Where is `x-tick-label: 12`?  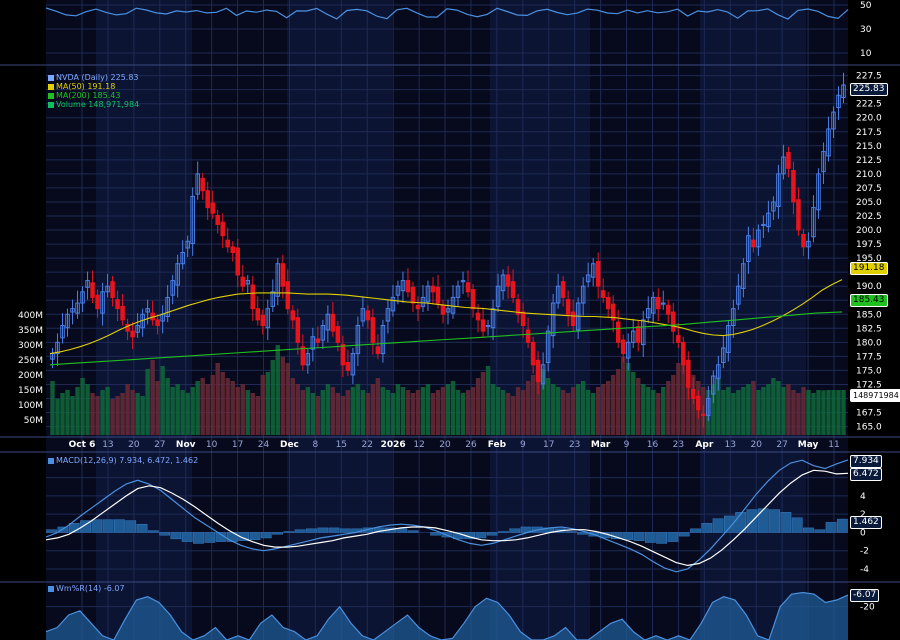 x-tick-label: 12 is located at coordinates (418, 445).